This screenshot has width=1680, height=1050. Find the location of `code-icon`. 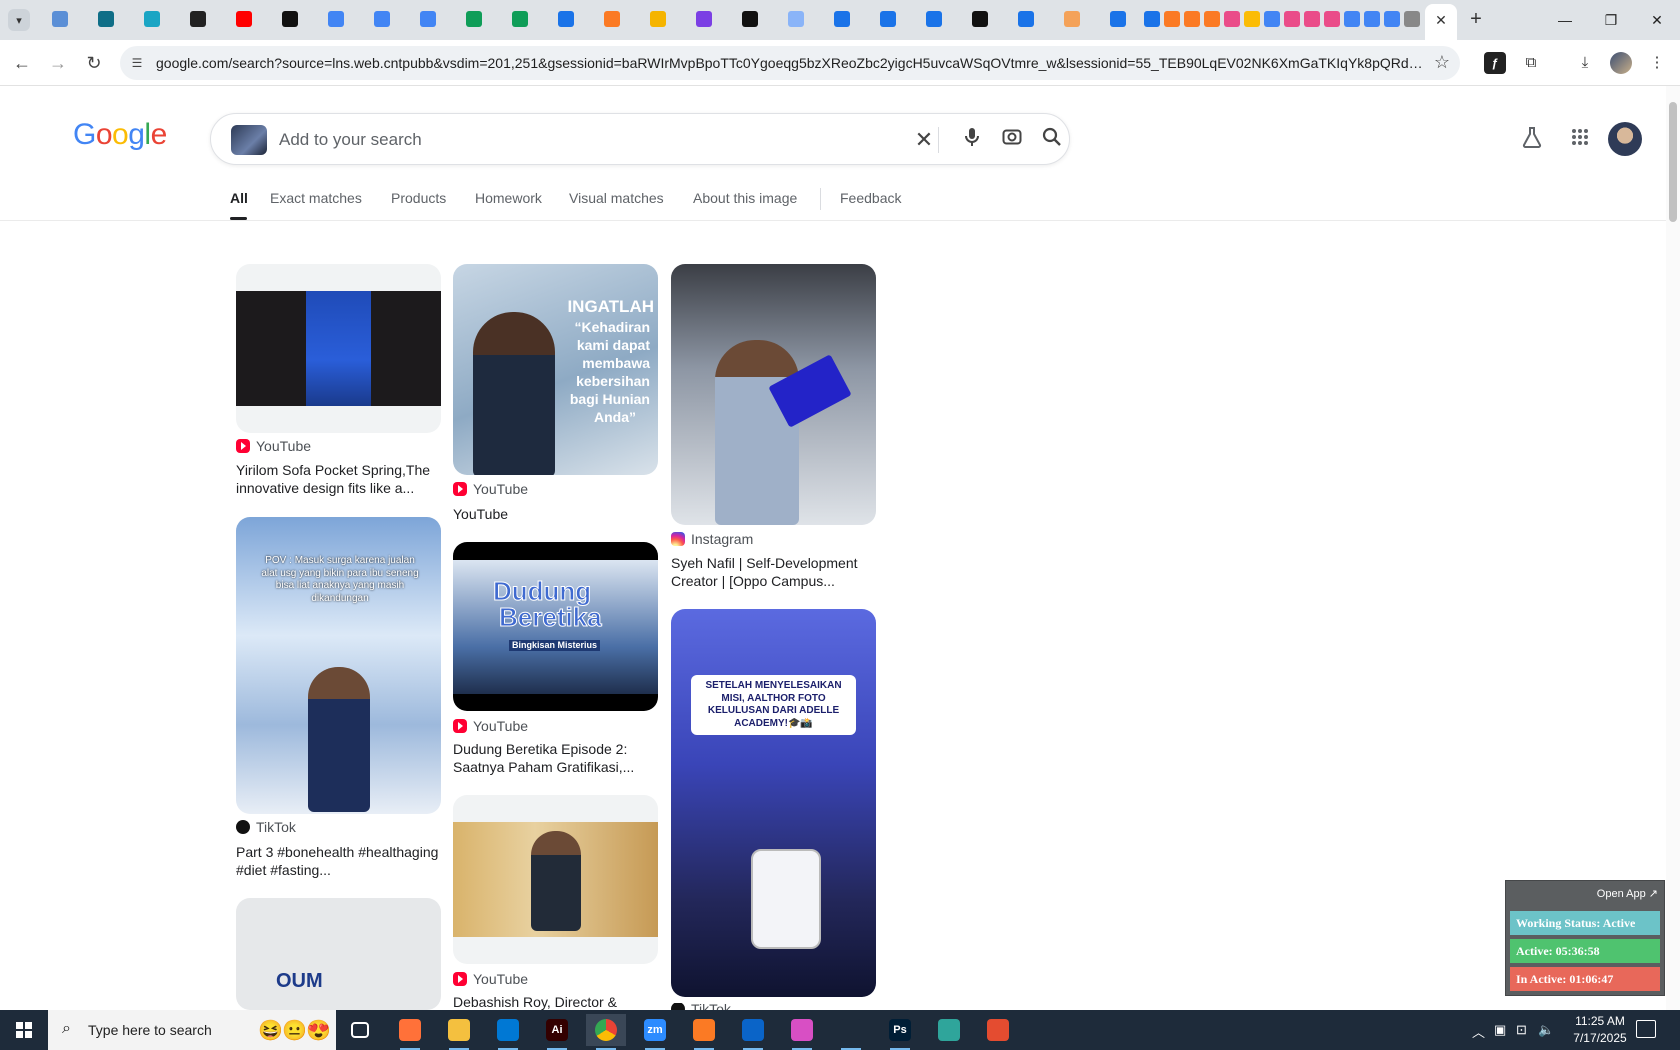

code-icon is located at coordinates (704, 19).